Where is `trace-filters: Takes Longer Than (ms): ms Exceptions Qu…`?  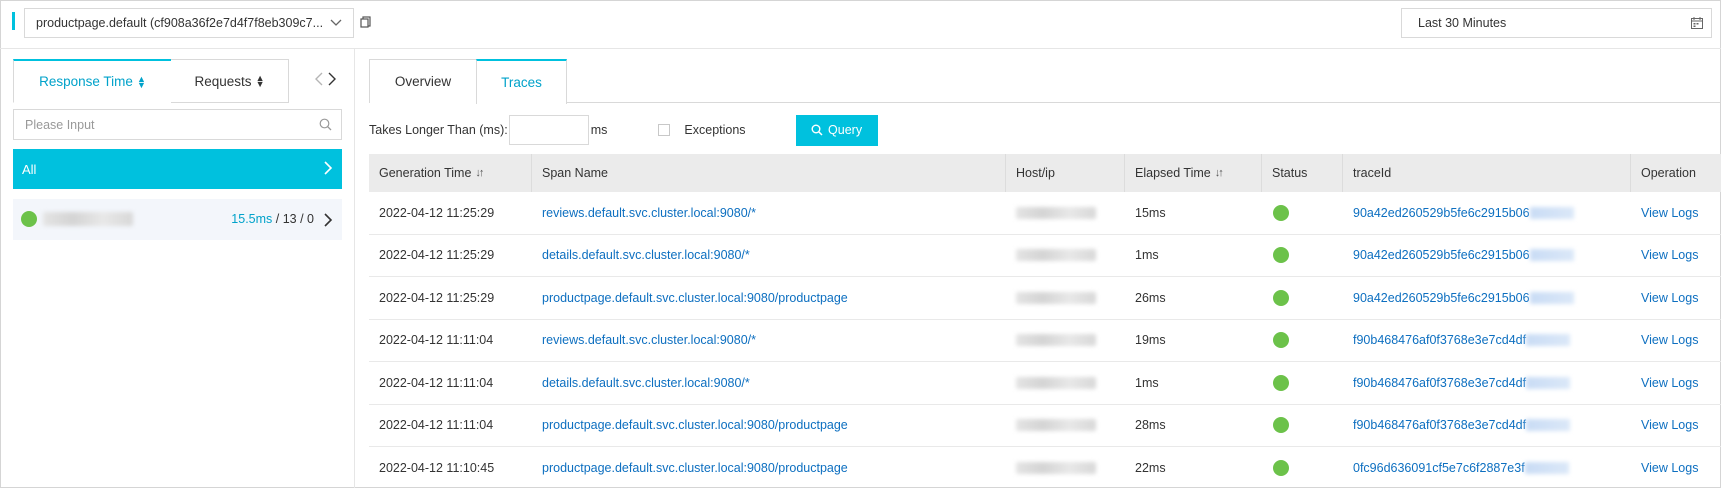
trace-filters: Takes Longer Than (ms): ms Exceptions Qu… is located at coordinates (819, 130).